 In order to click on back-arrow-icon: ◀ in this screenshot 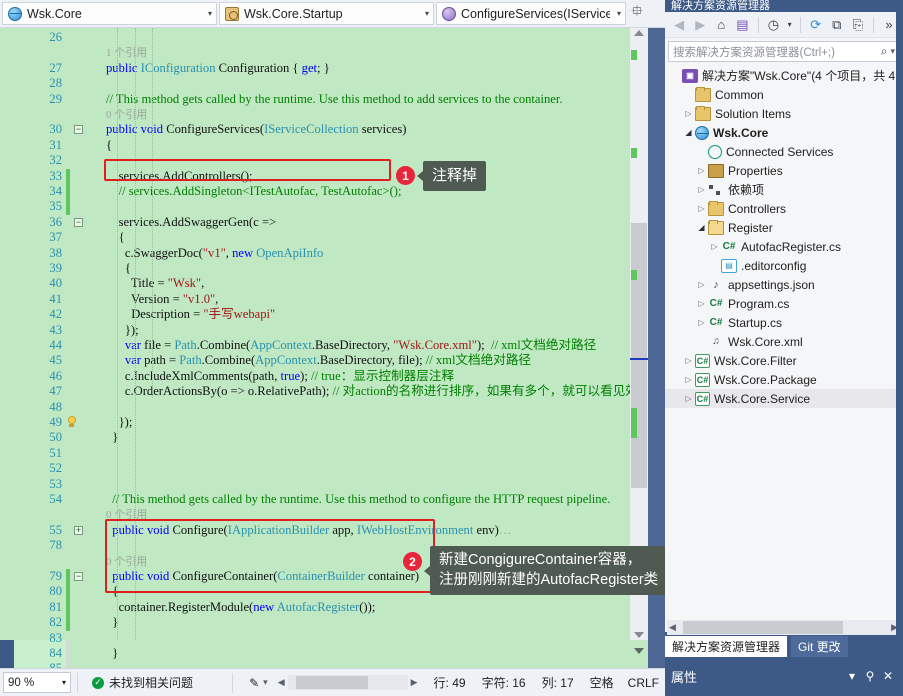, I will do `click(679, 25)`.